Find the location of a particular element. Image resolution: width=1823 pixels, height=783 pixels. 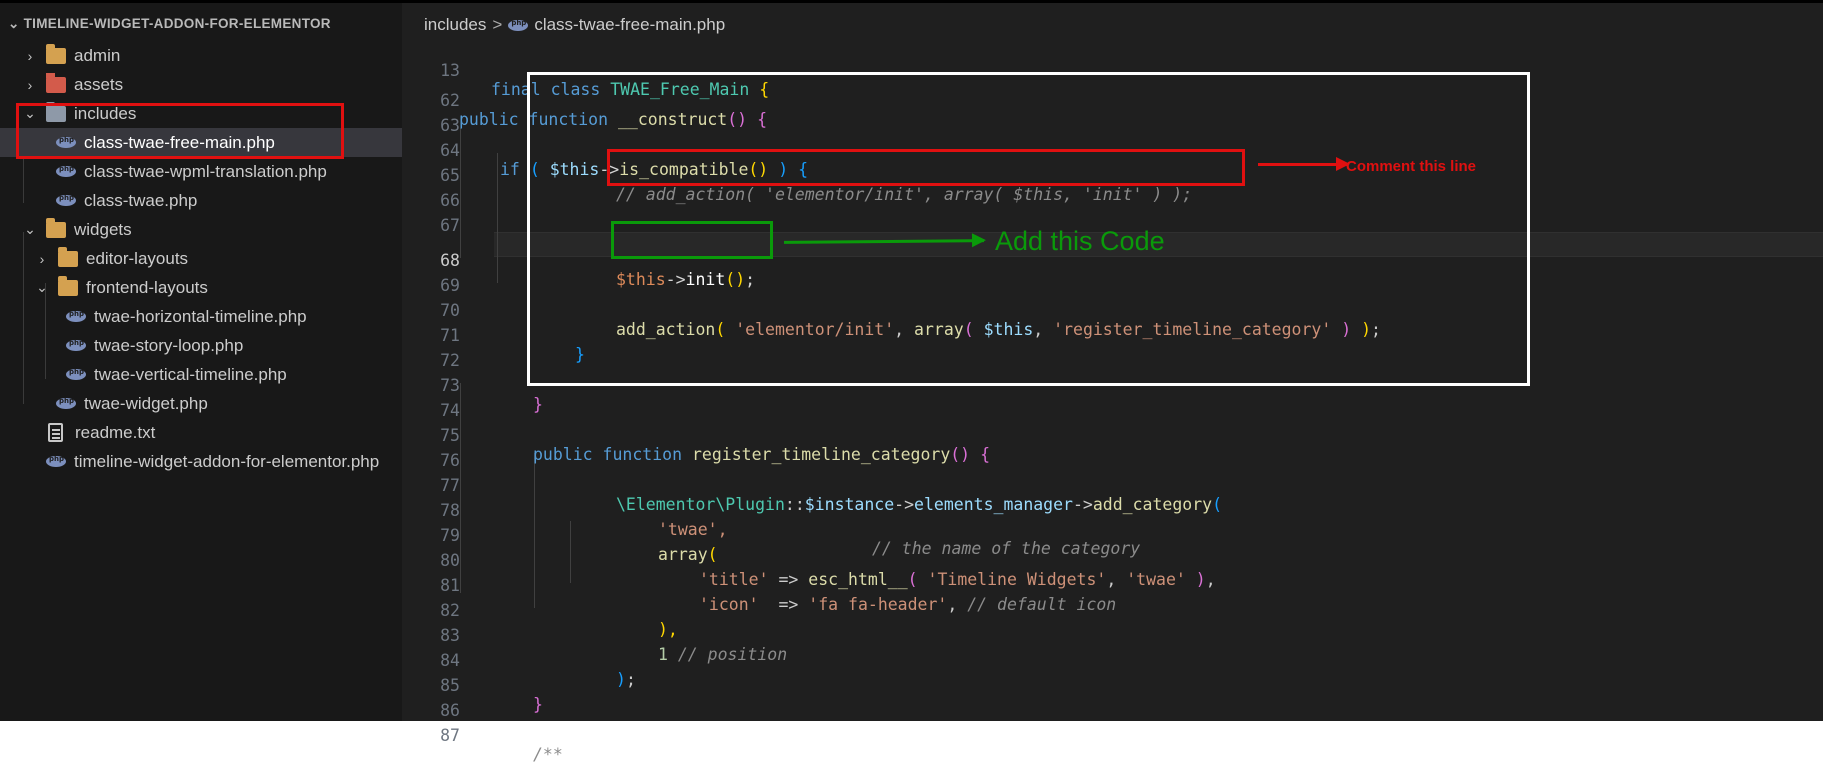

tree-item-assets: › assets is located at coordinates (201, 84).